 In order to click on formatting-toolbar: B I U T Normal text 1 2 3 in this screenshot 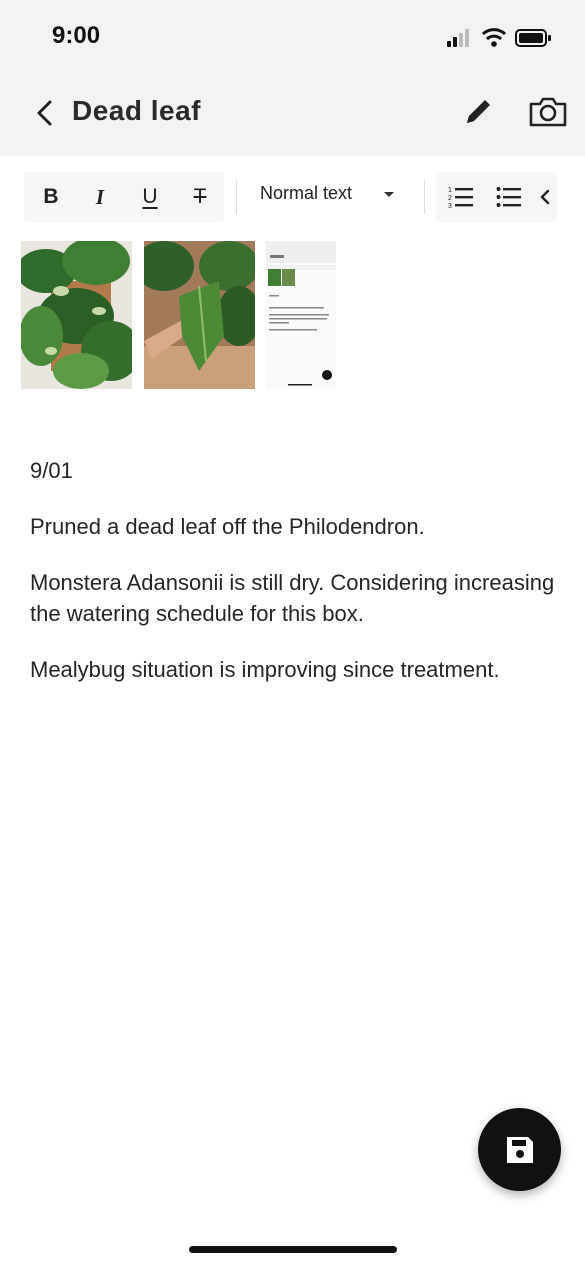, I will do `click(292, 198)`.